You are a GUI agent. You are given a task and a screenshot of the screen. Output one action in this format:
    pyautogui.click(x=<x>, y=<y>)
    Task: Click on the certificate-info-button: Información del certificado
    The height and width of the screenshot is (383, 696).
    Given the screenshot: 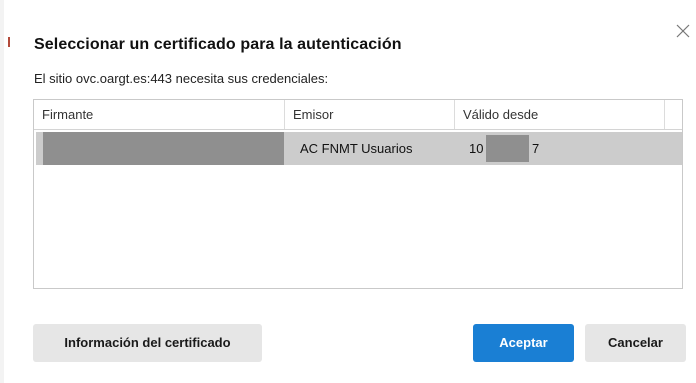 What is the action you would take?
    pyautogui.click(x=147, y=343)
    